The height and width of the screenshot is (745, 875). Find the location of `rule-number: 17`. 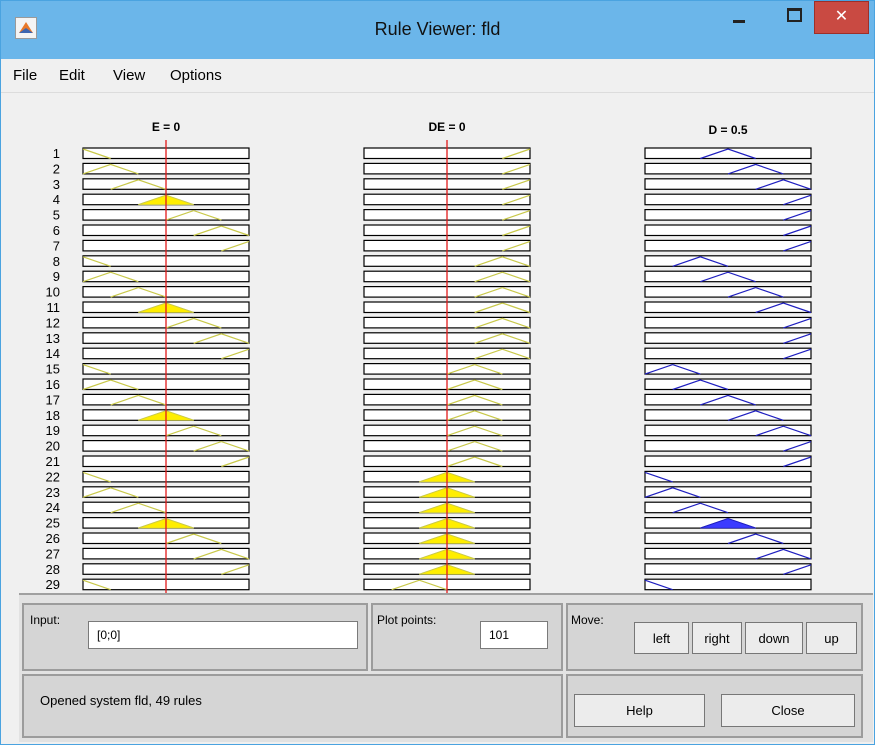

rule-number: 17 is located at coordinates (53, 399).